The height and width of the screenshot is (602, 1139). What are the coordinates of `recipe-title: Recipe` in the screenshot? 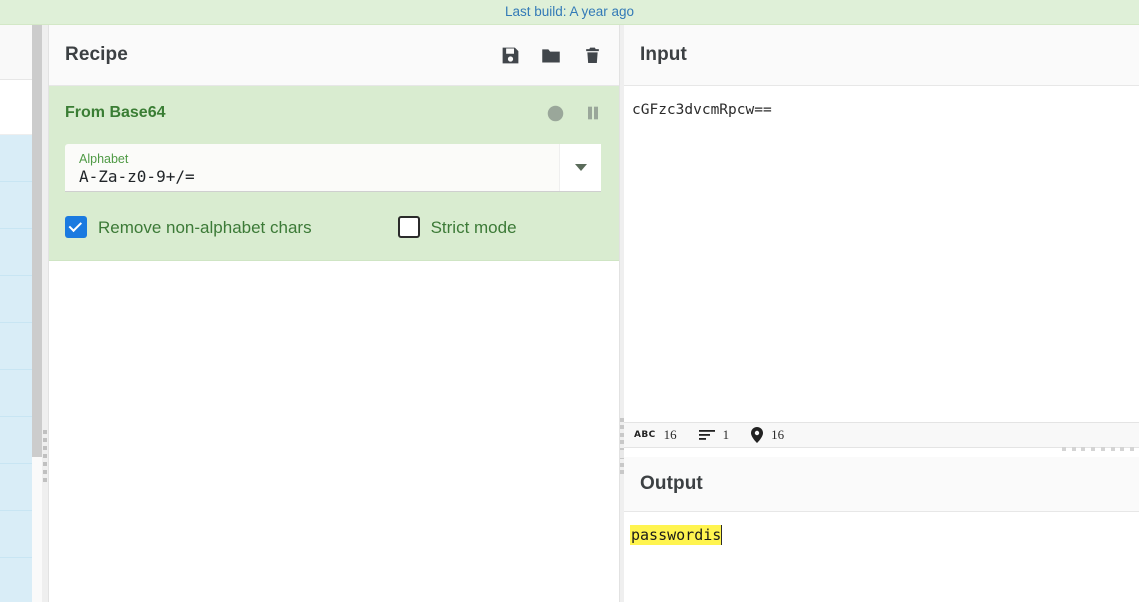 It's located at (96, 54).